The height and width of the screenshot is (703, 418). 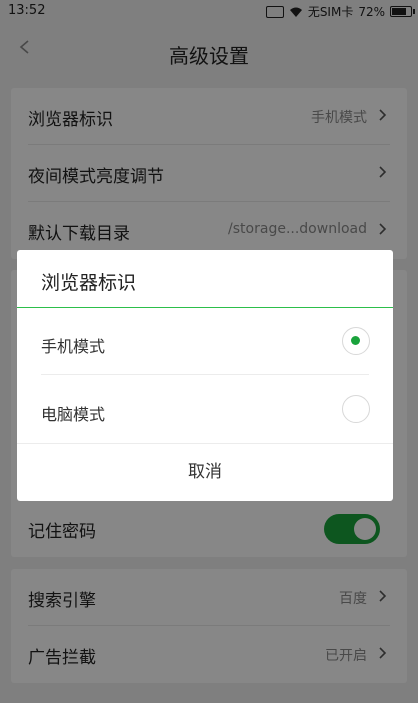 What do you see at coordinates (73, 346) in the screenshot?
I see `option-label: 手机模式` at bounding box center [73, 346].